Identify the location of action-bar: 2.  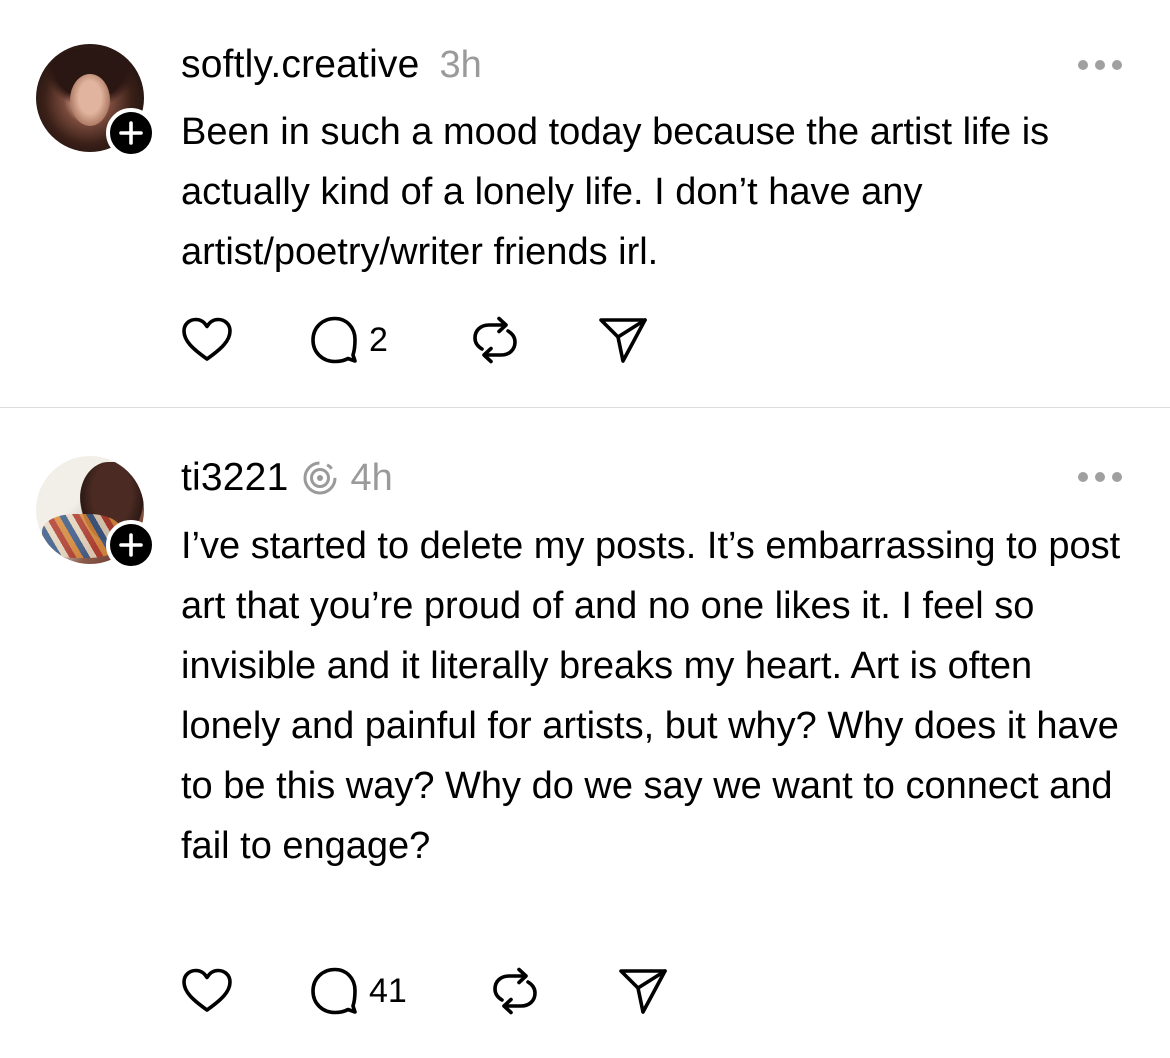
(415, 340).